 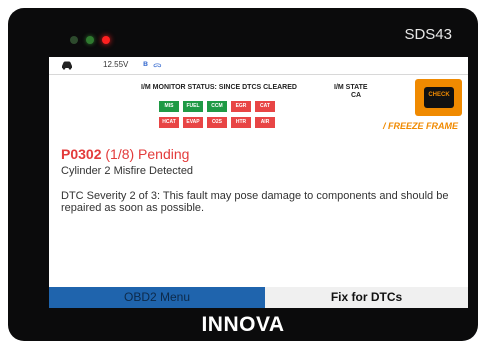 What do you see at coordinates (265, 122) in the screenshot?
I see `monitor-air: AIR` at bounding box center [265, 122].